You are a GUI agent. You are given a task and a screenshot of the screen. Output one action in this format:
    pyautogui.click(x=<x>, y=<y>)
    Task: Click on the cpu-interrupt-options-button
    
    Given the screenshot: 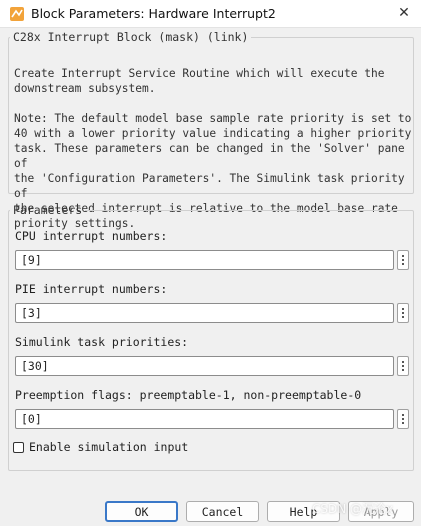 What is the action you would take?
    pyautogui.click(x=403, y=260)
    